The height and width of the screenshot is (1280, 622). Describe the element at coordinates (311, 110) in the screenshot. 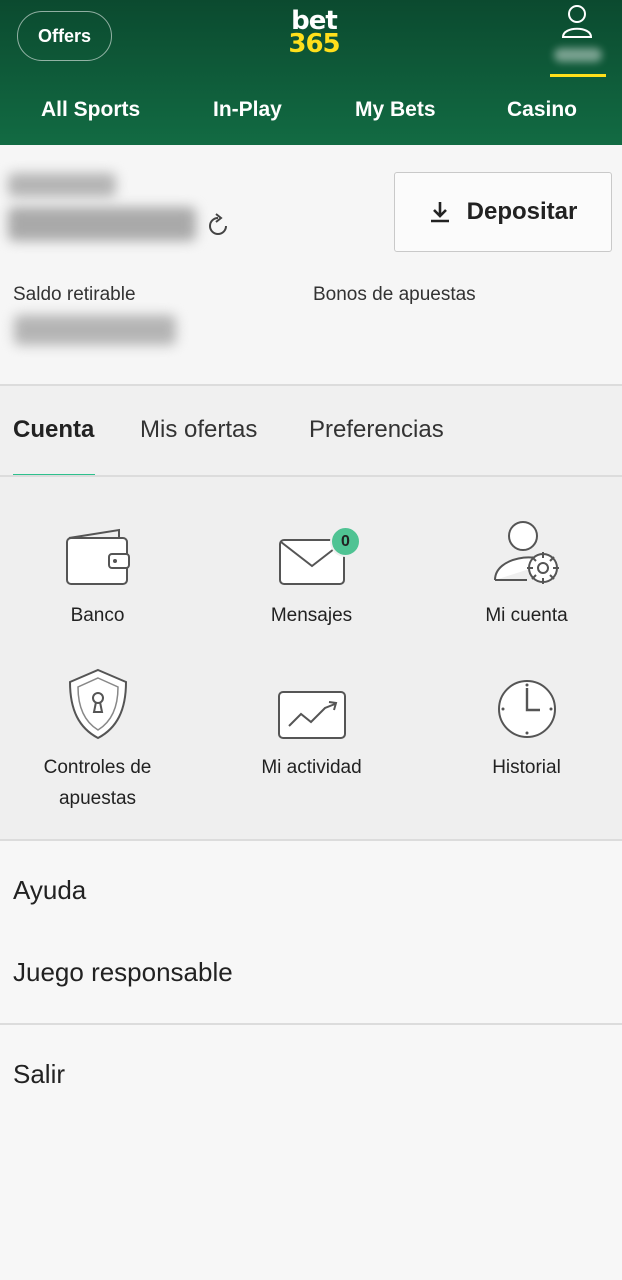

I see `main-nav: All Sports In-Play My Bets Casino` at that location.